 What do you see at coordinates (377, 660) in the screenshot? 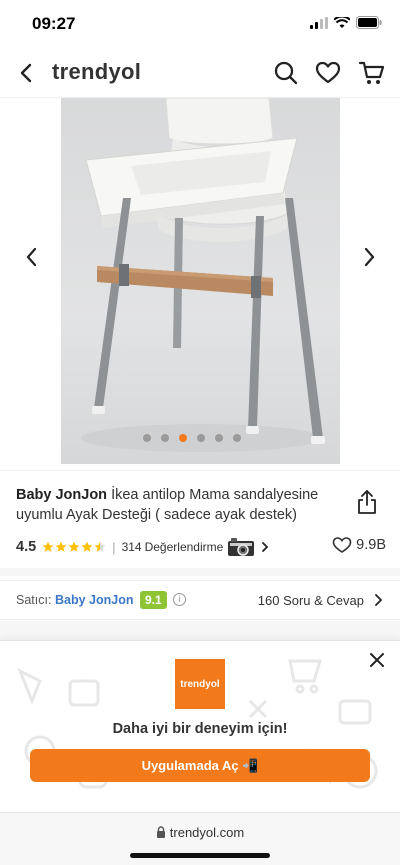
I see `close-icon` at bounding box center [377, 660].